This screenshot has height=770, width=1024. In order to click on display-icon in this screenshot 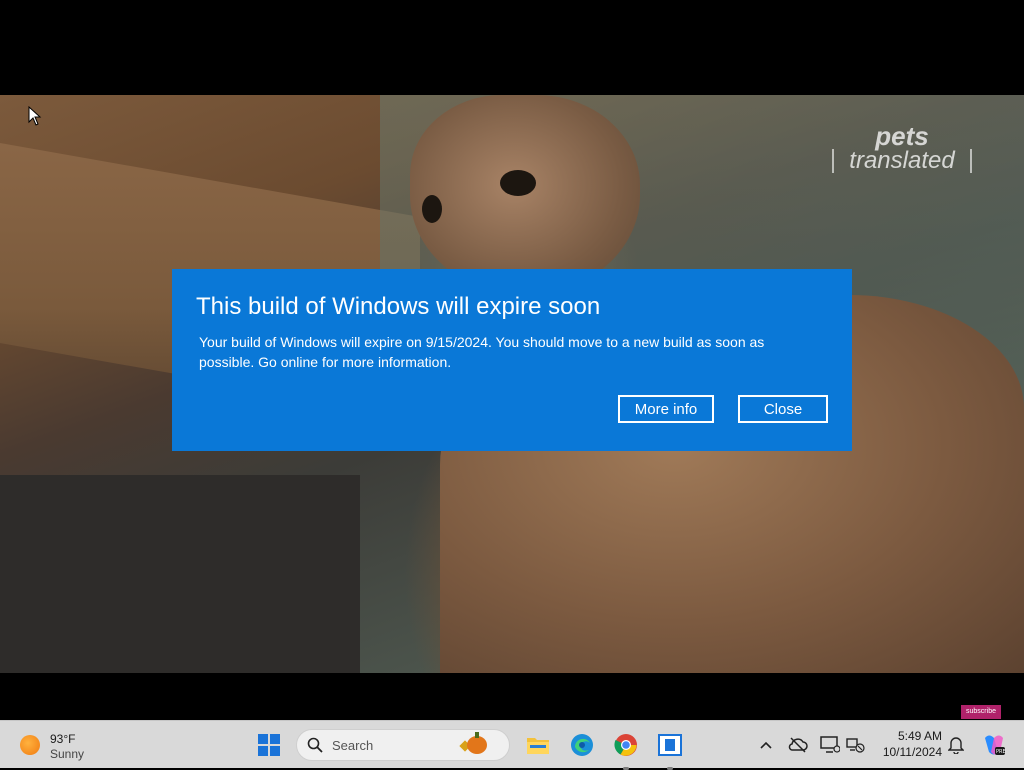, I will do `click(830, 745)`.